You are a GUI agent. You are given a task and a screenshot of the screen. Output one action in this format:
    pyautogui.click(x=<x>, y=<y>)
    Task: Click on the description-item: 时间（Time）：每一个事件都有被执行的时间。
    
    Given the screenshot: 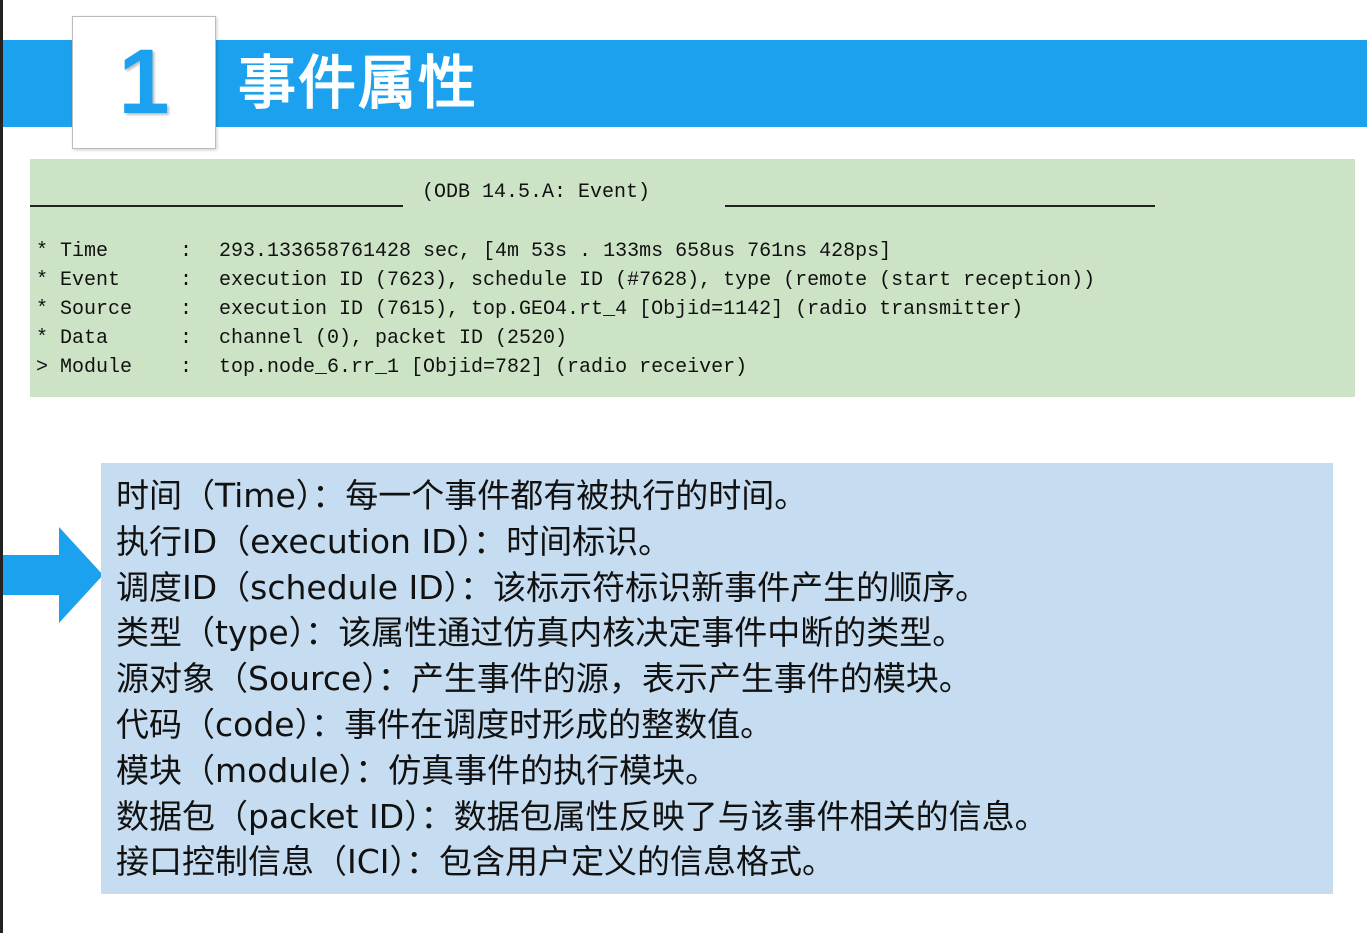 What is the action you would take?
    pyautogui.click(x=462, y=495)
    